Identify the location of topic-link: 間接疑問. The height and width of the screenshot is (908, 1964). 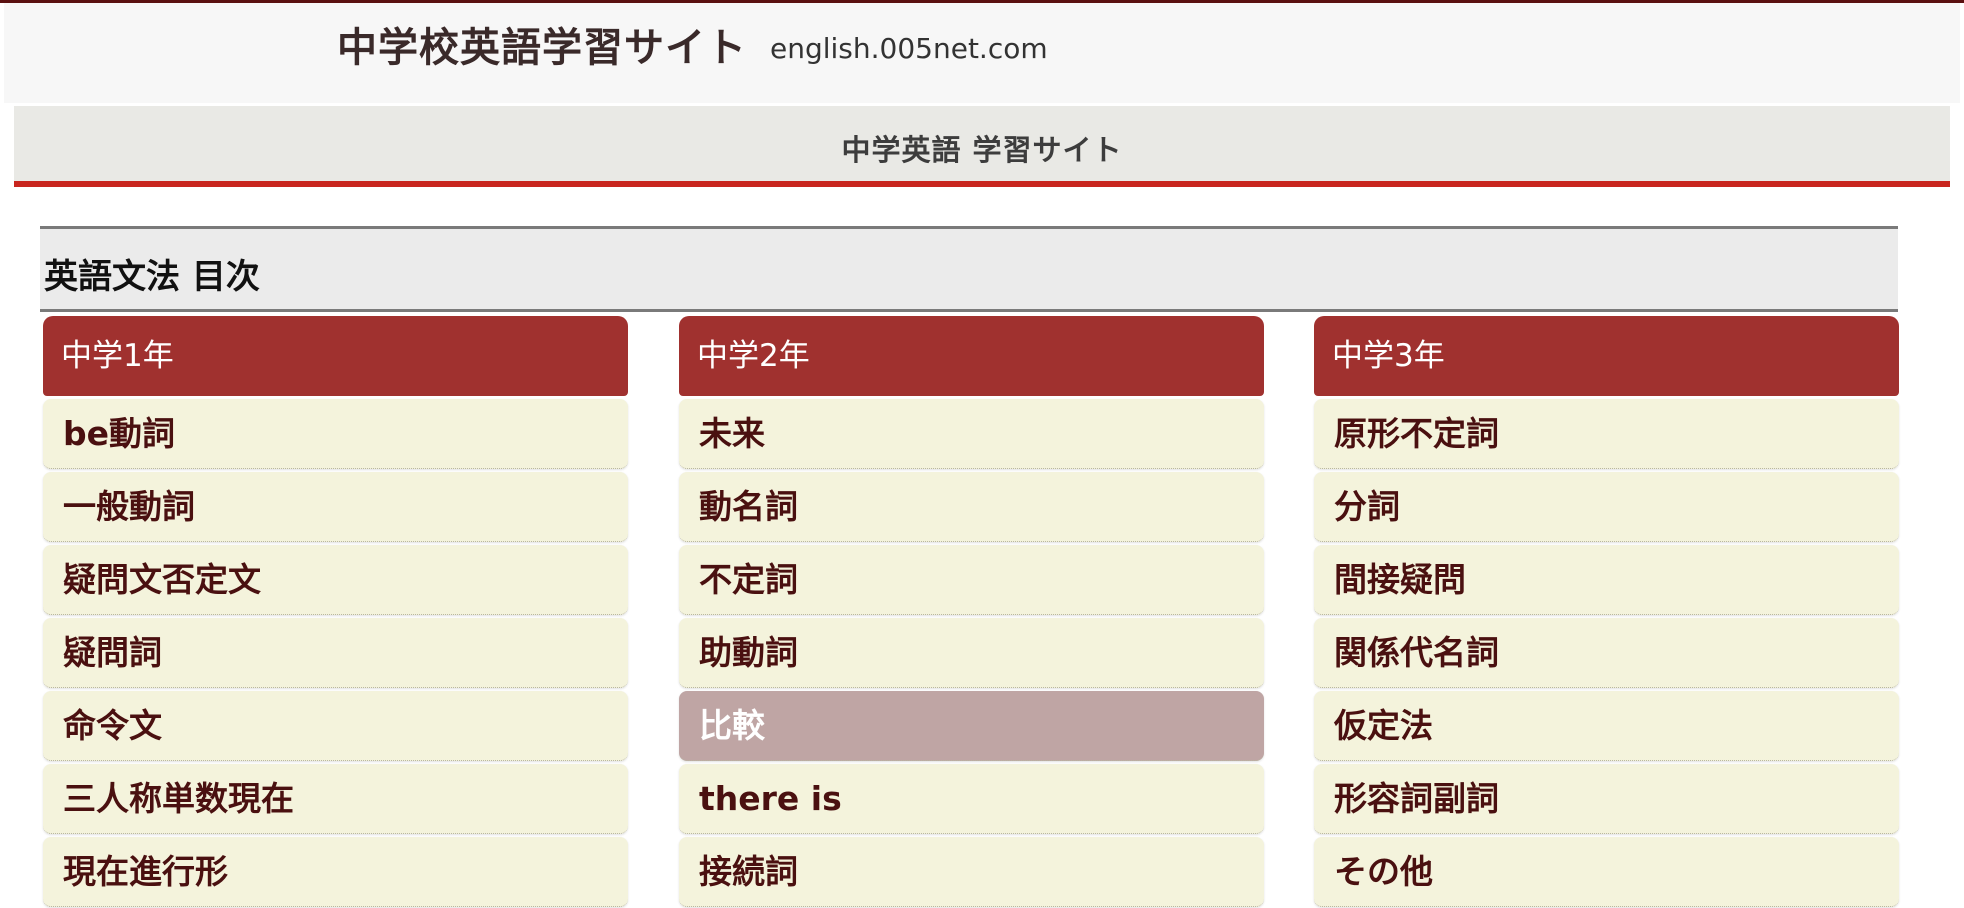
(1606, 580).